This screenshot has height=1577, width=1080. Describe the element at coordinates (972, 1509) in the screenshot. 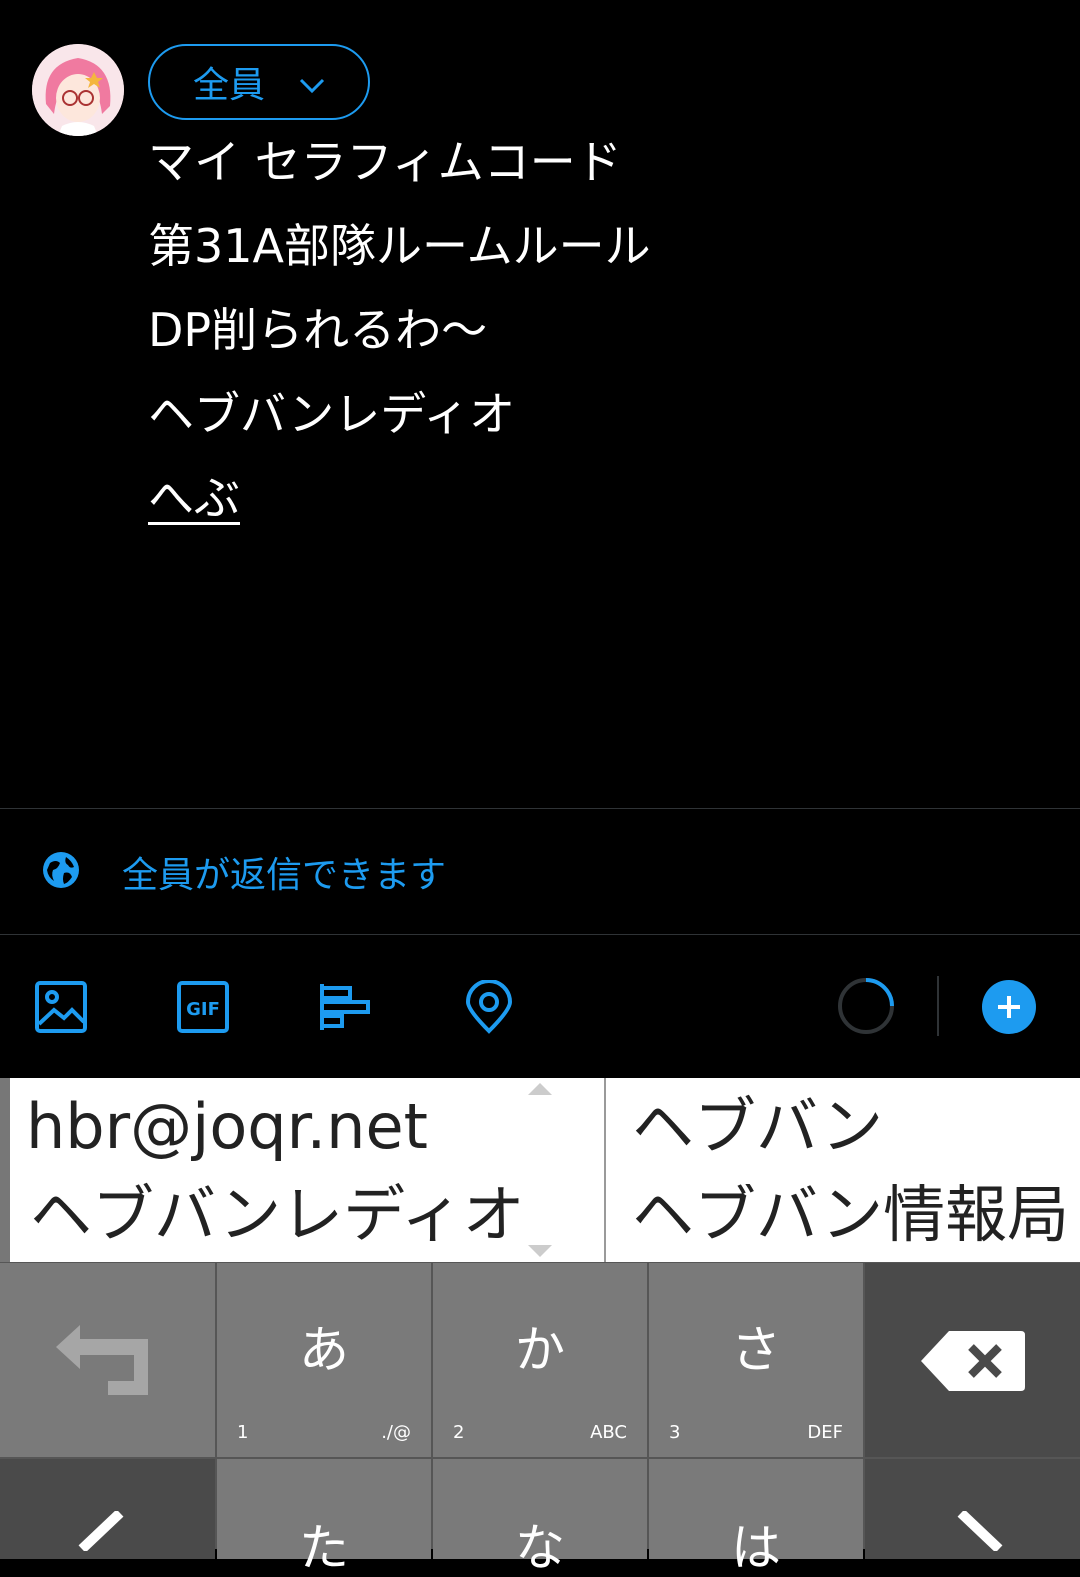

I see `cursor-right-key` at that location.